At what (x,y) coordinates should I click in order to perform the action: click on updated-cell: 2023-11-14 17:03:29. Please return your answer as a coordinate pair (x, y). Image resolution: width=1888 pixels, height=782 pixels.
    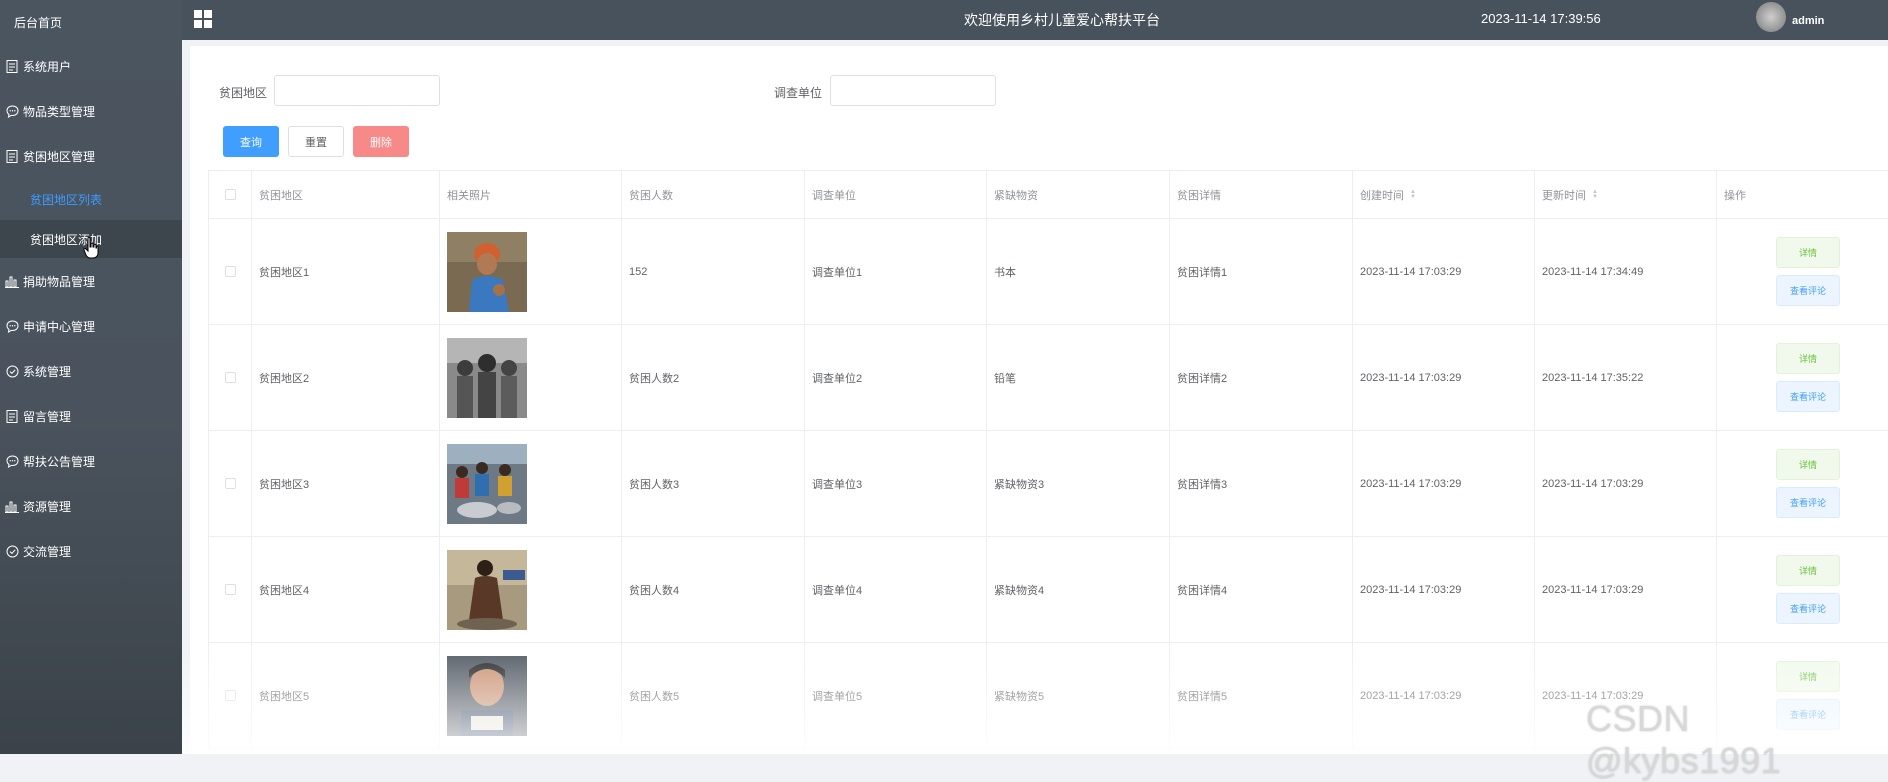
    Looking at the image, I should click on (1626, 589).